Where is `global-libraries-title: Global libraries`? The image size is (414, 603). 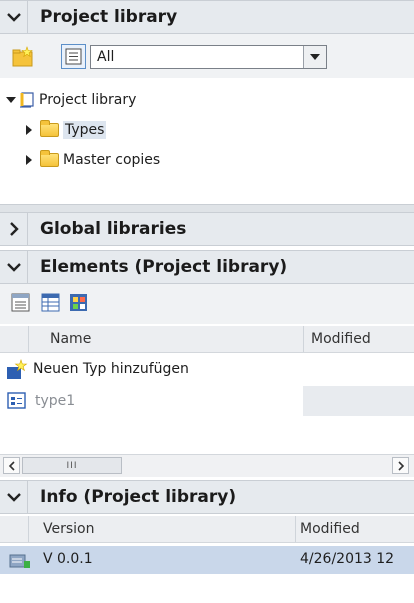 global-libraries-title: Global libraries is located at coordinates (113, 229).